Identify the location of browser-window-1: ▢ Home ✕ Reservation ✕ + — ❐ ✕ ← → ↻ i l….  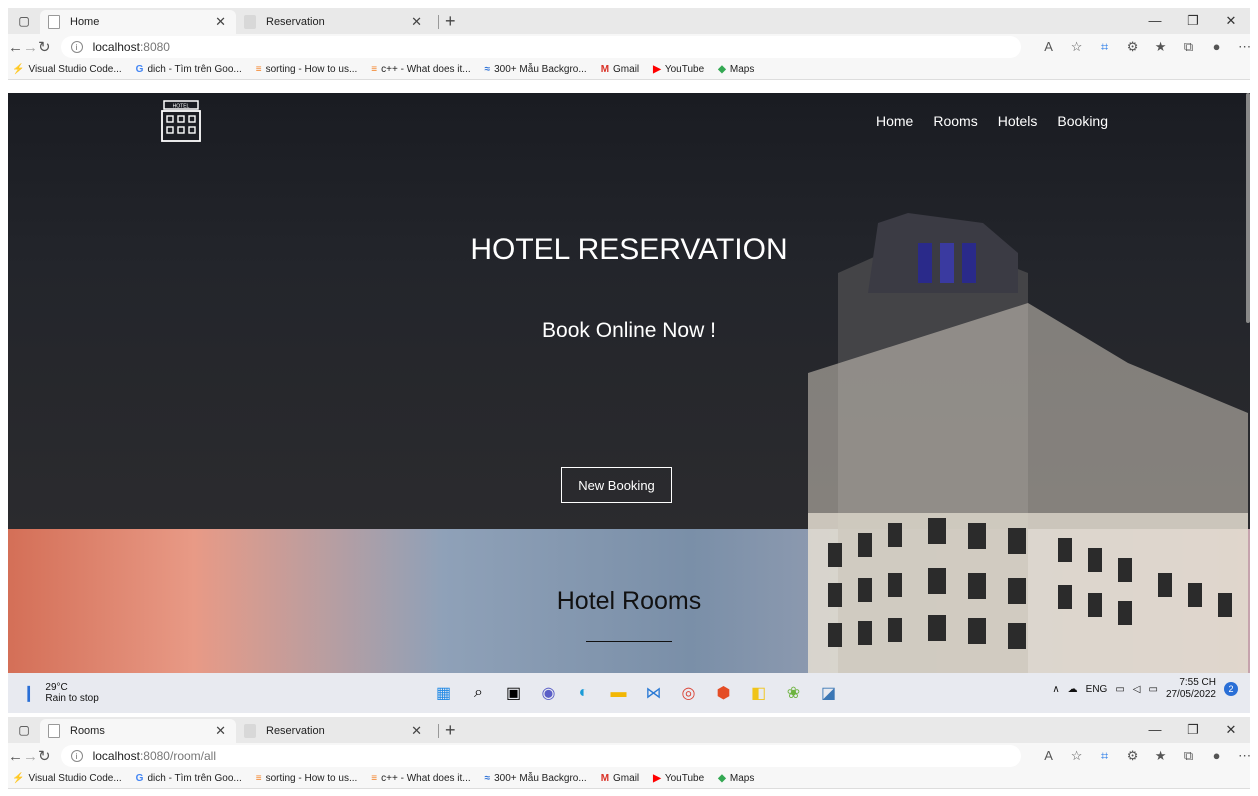
(629, 44).